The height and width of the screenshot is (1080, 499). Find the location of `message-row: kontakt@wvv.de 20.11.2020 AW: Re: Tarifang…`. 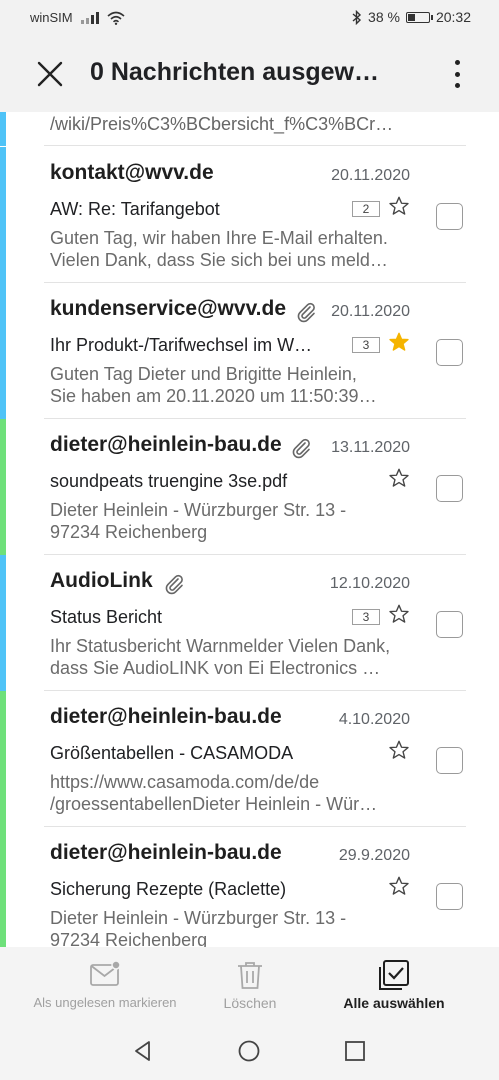

message-row: kontakt@wvv.de 20.11.2020 AW: Re: Tarifang… is located at coordinates (249, 215).